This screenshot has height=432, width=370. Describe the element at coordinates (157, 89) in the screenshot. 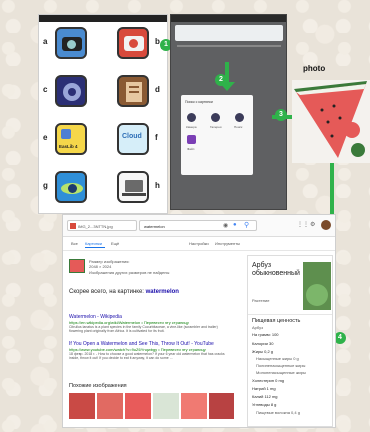

I see `tile-label-d: d` at that location.